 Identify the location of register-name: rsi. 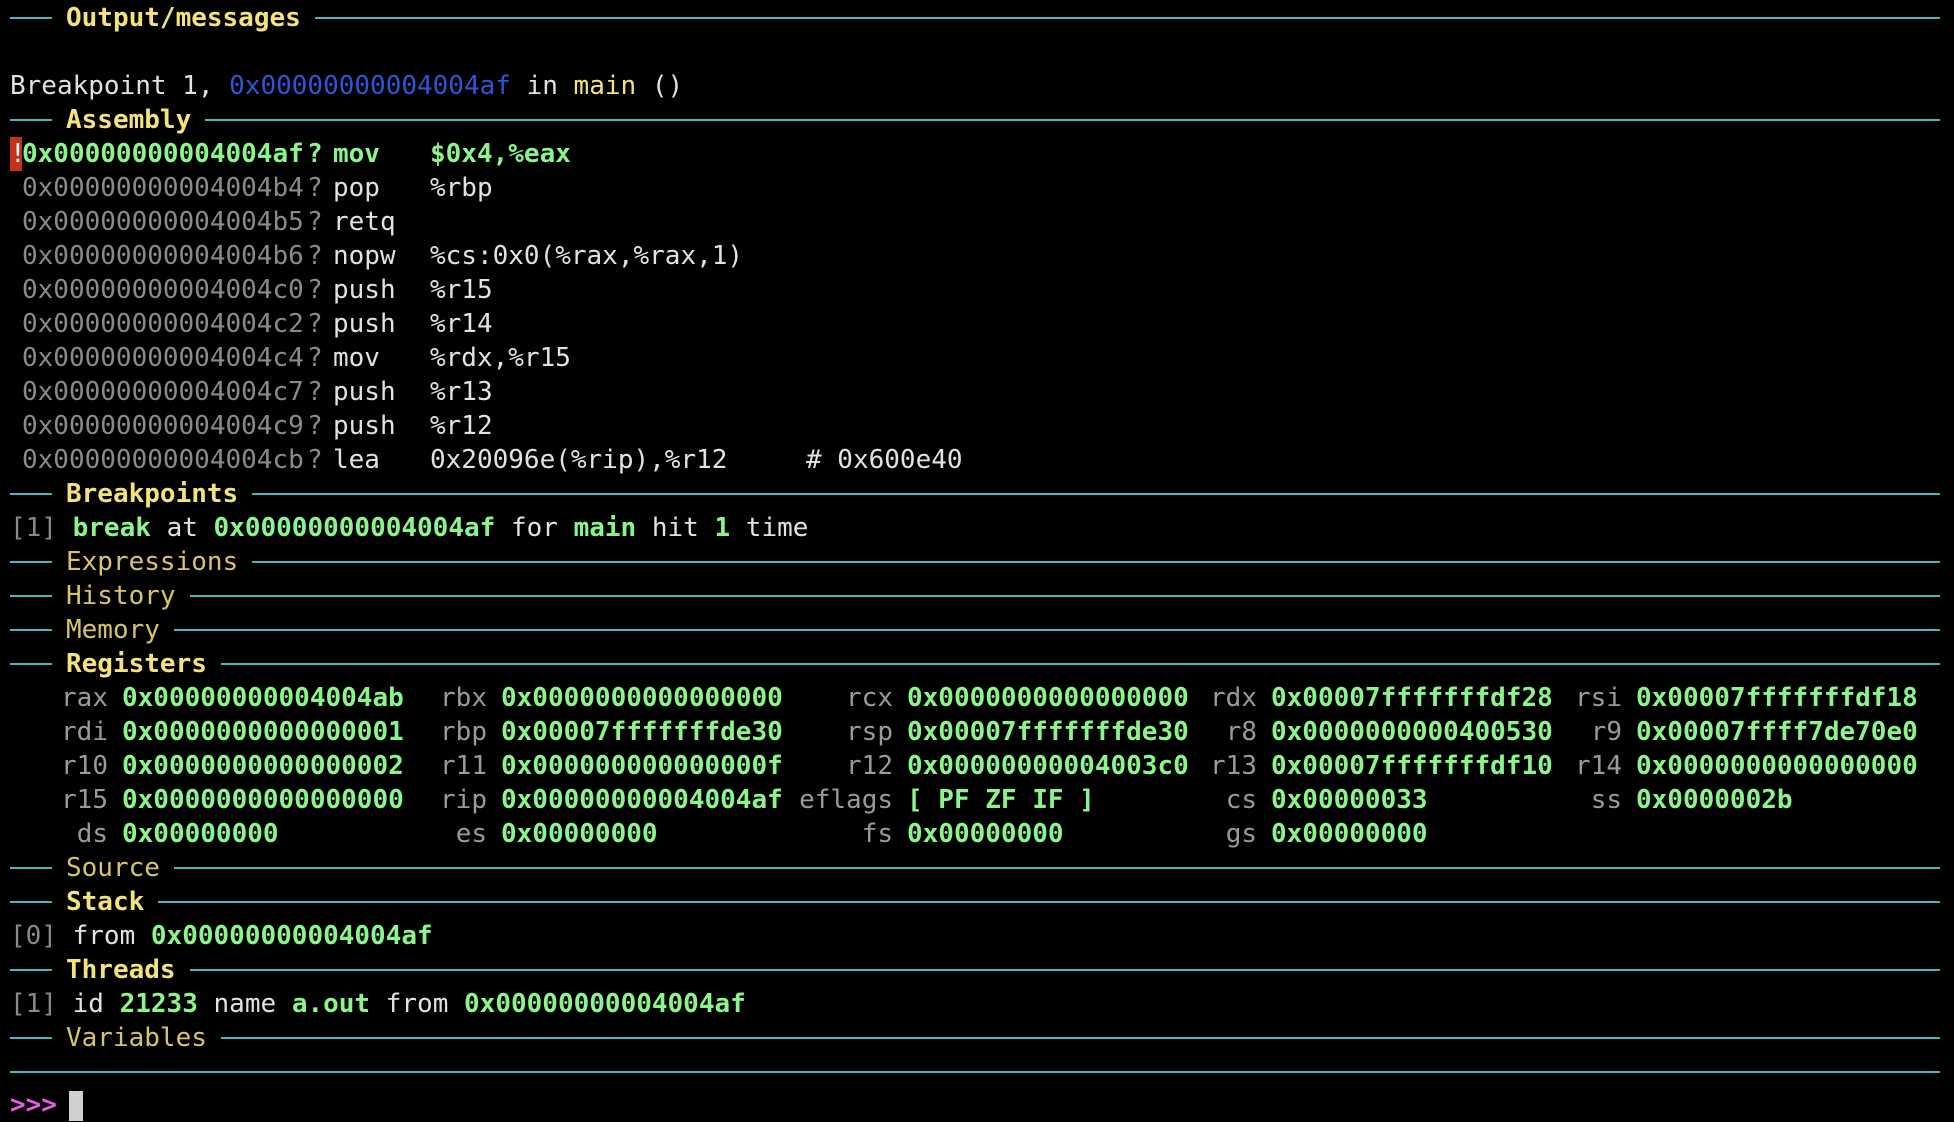
(1598, 698).